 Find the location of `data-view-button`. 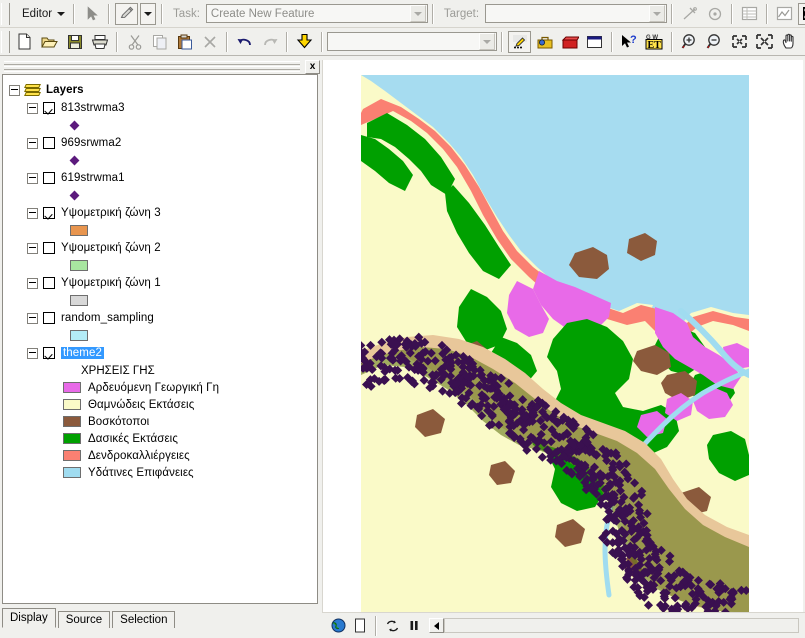

data-view-button is located at coordinates (338, 626).